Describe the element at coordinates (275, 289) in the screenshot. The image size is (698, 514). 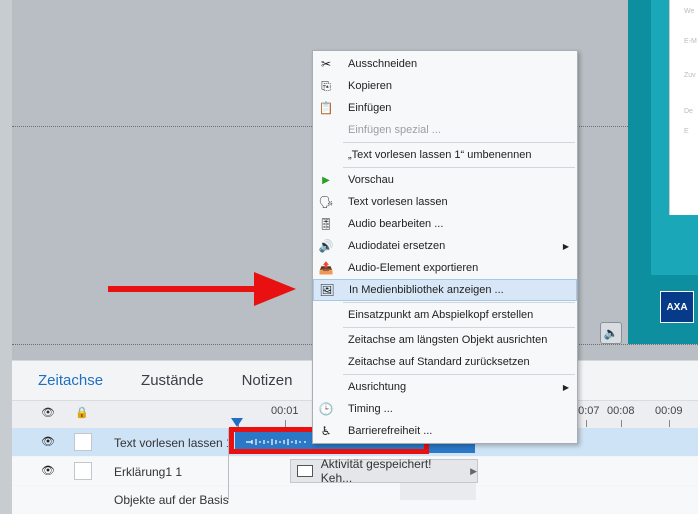
I see `annotation-arrow-head` at that location.